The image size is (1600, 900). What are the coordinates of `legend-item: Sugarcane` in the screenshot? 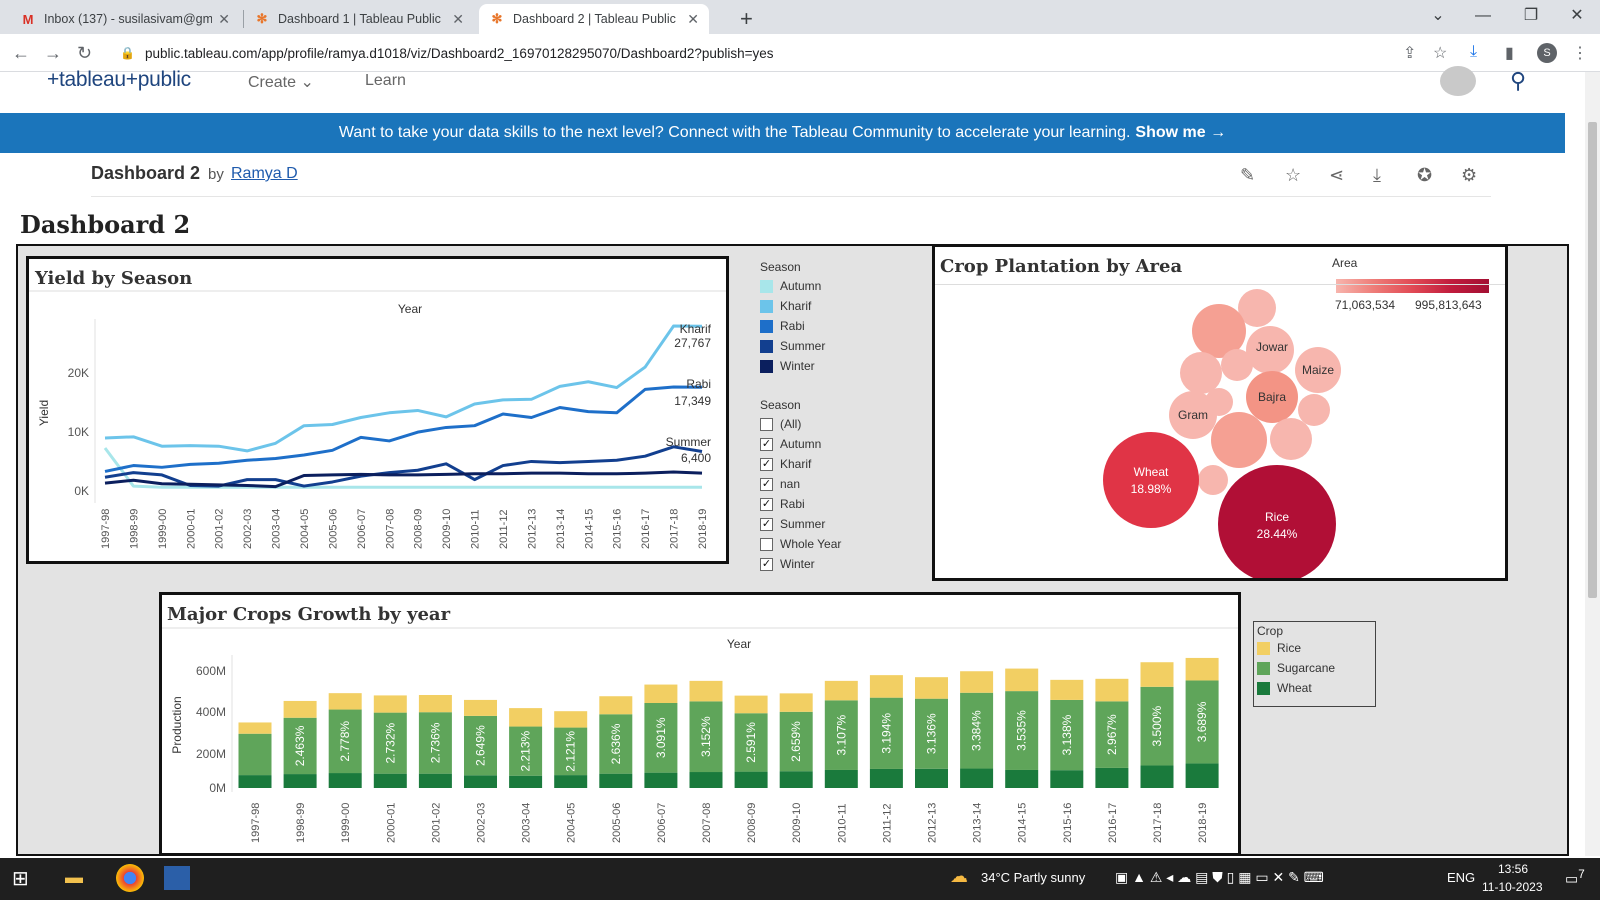 It's located at (1314, 668).